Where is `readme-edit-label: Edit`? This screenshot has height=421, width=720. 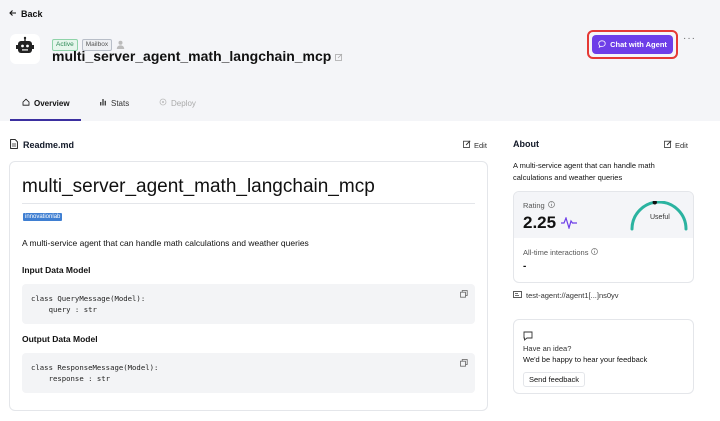 readme-edit-label: Edit is located at coordinates (480, 145).